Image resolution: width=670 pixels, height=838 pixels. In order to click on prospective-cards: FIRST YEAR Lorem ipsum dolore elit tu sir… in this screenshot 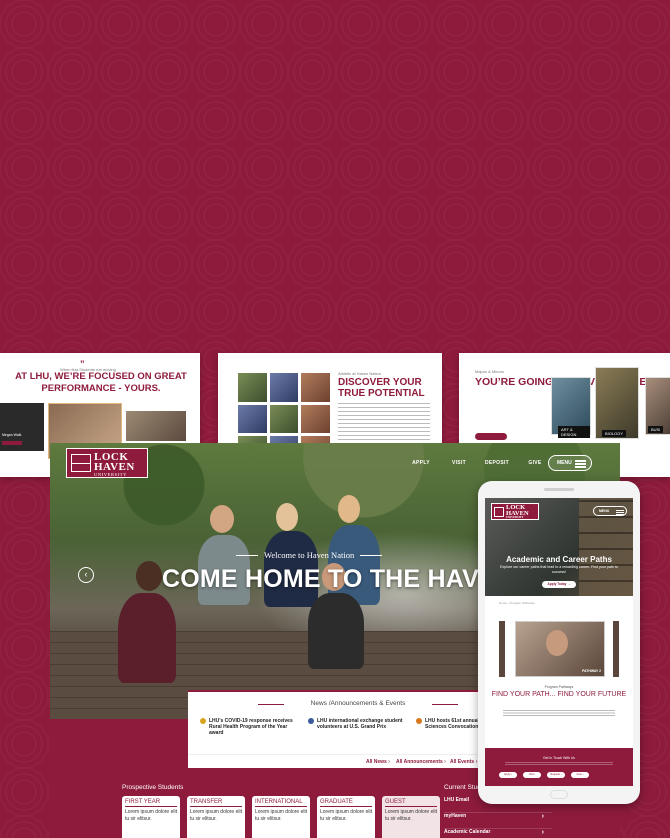, I will do `click(281, 817)`.